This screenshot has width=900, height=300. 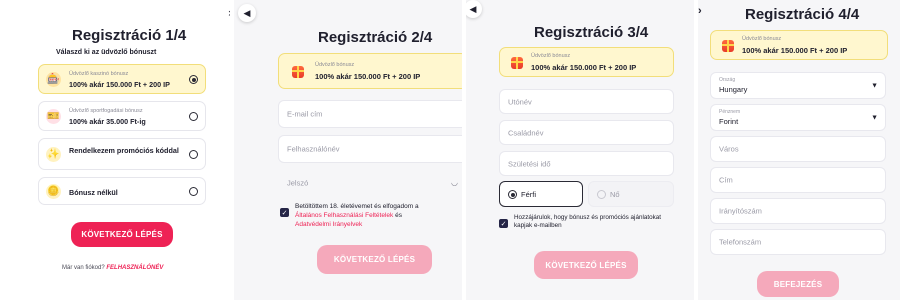 I want to click on email-field: E-mail cím, so click(x=370, y=114).